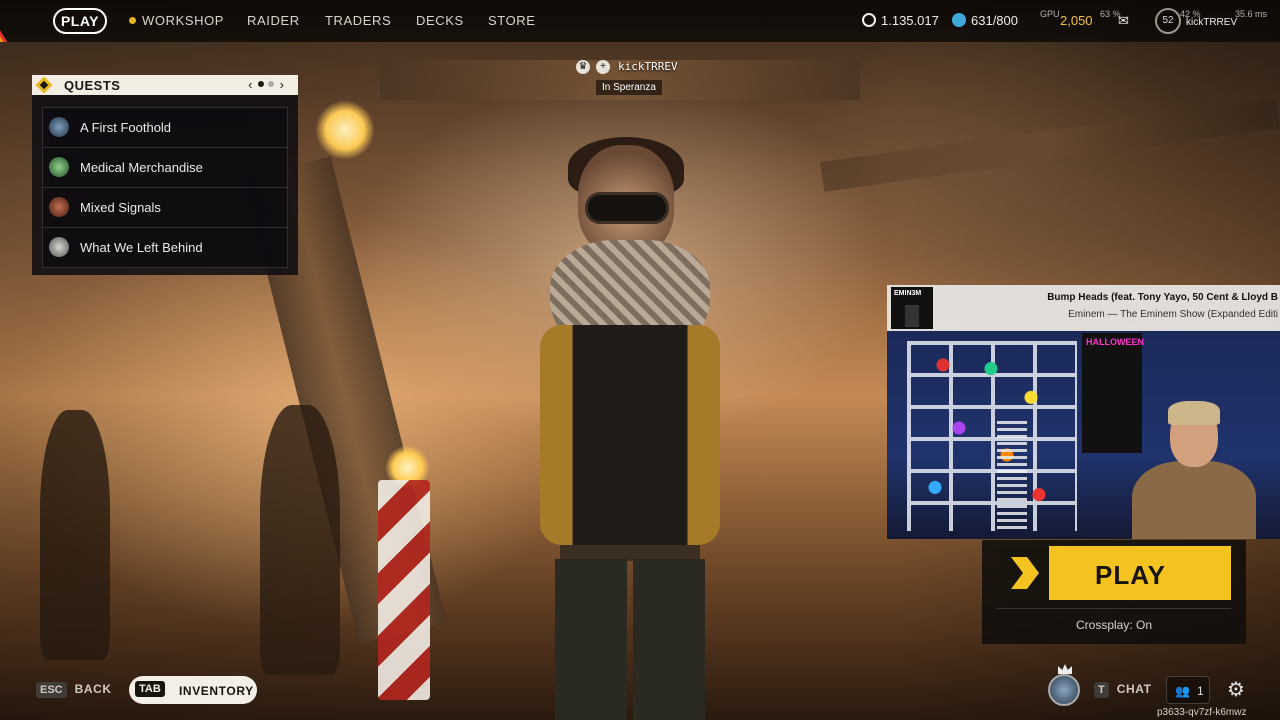 This screenshot has width=1280, height=720. I want to click on webcam-skeleton-prop, so click(1012, 476).